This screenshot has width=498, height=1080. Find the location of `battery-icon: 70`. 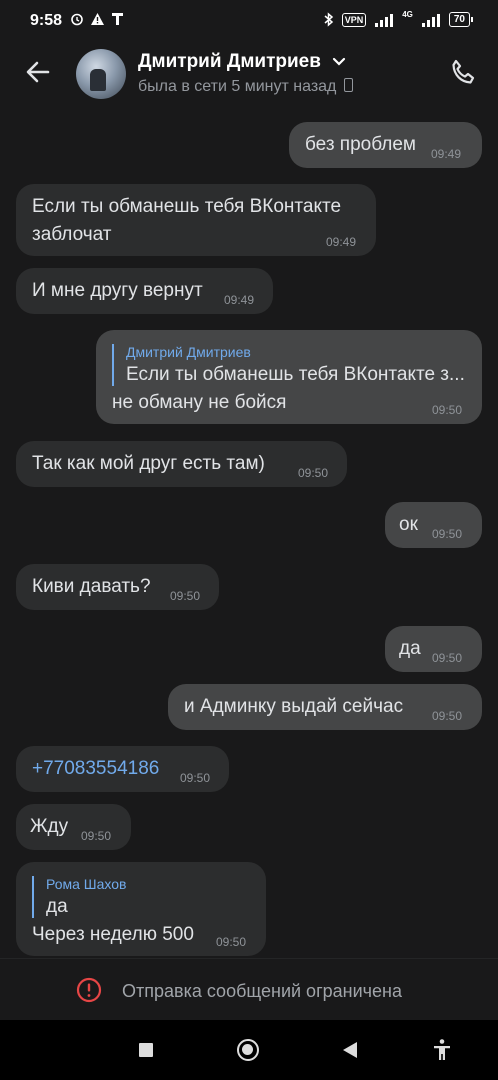

battery-icon: 70 is located at coordinates (461, 19).